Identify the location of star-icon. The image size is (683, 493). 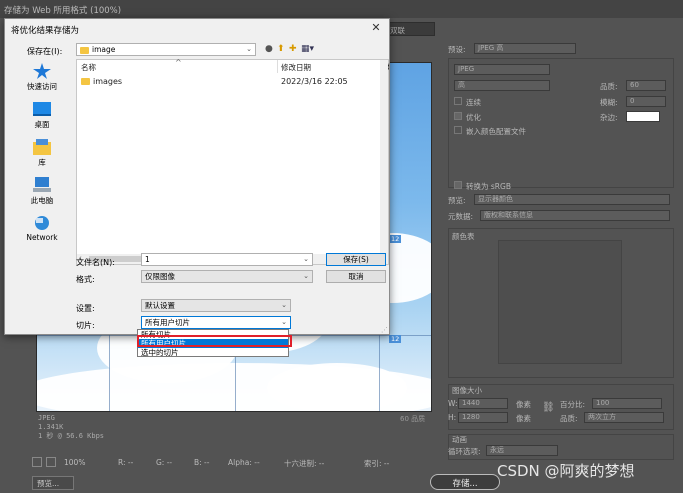
(42, 71).